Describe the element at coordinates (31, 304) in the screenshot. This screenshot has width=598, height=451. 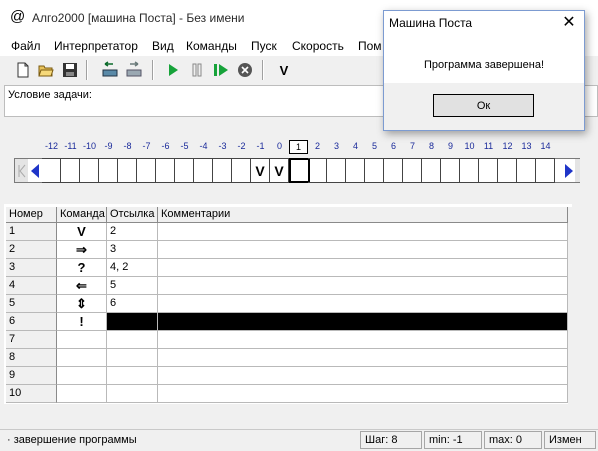
I see `row-number: 5` at that location.